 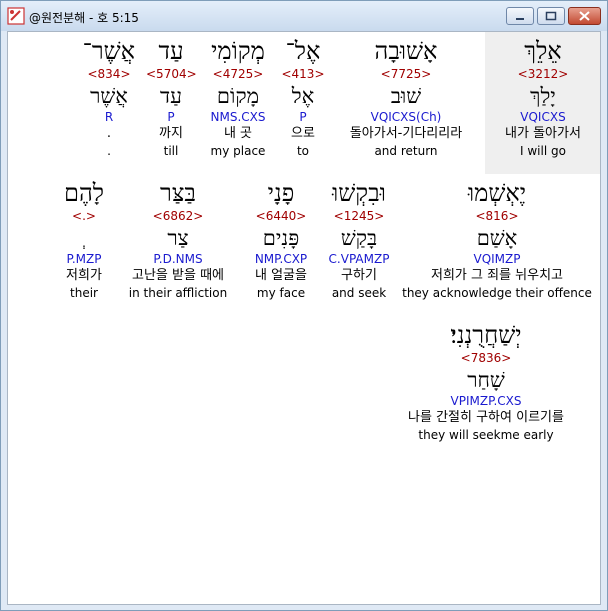 What do you see at coordinates (303, 151) in the screenshot?
I see `english-gloss: to` at bounding box center [303, 151].